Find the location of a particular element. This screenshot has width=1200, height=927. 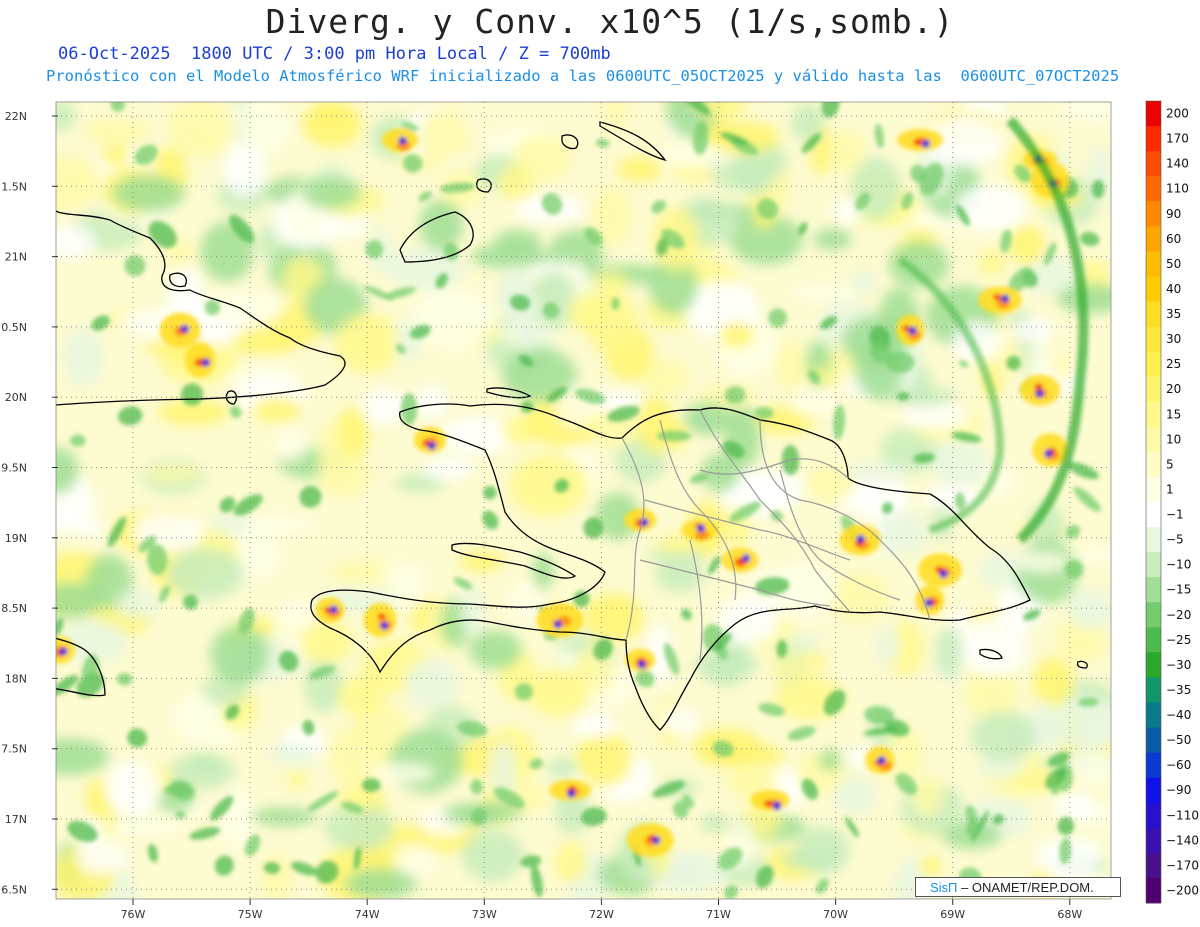

colorbar-label: 35 is located at coordinates (1173, 314).